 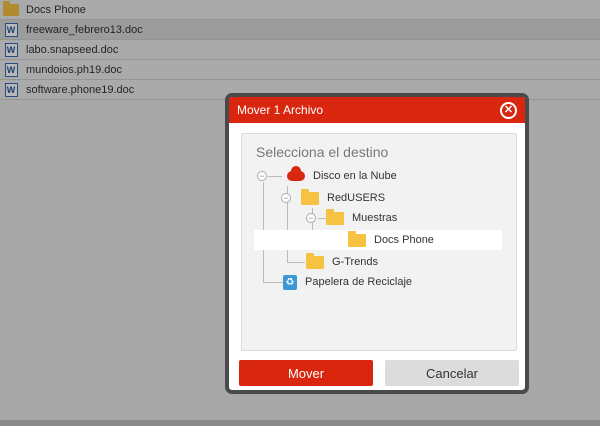 What do you see at coordinates (356, 198) in the screenshot?
I see `tree-node-label: RedUSERS` at bounding box center [356, 198].